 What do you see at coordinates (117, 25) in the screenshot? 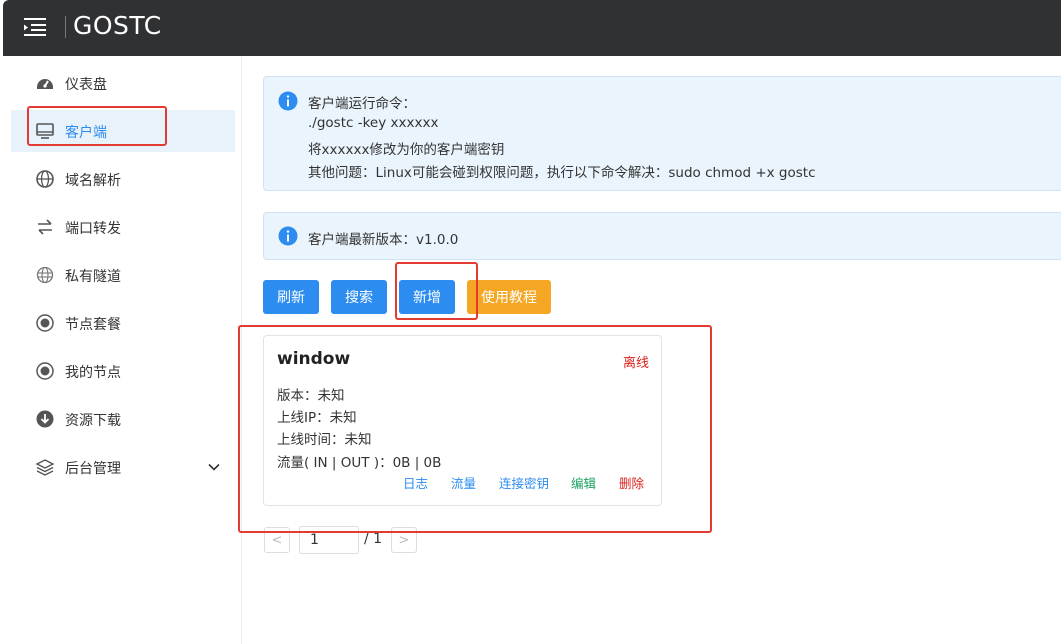
I see `app-title: GOSTC` at bounding box center [117, 25].